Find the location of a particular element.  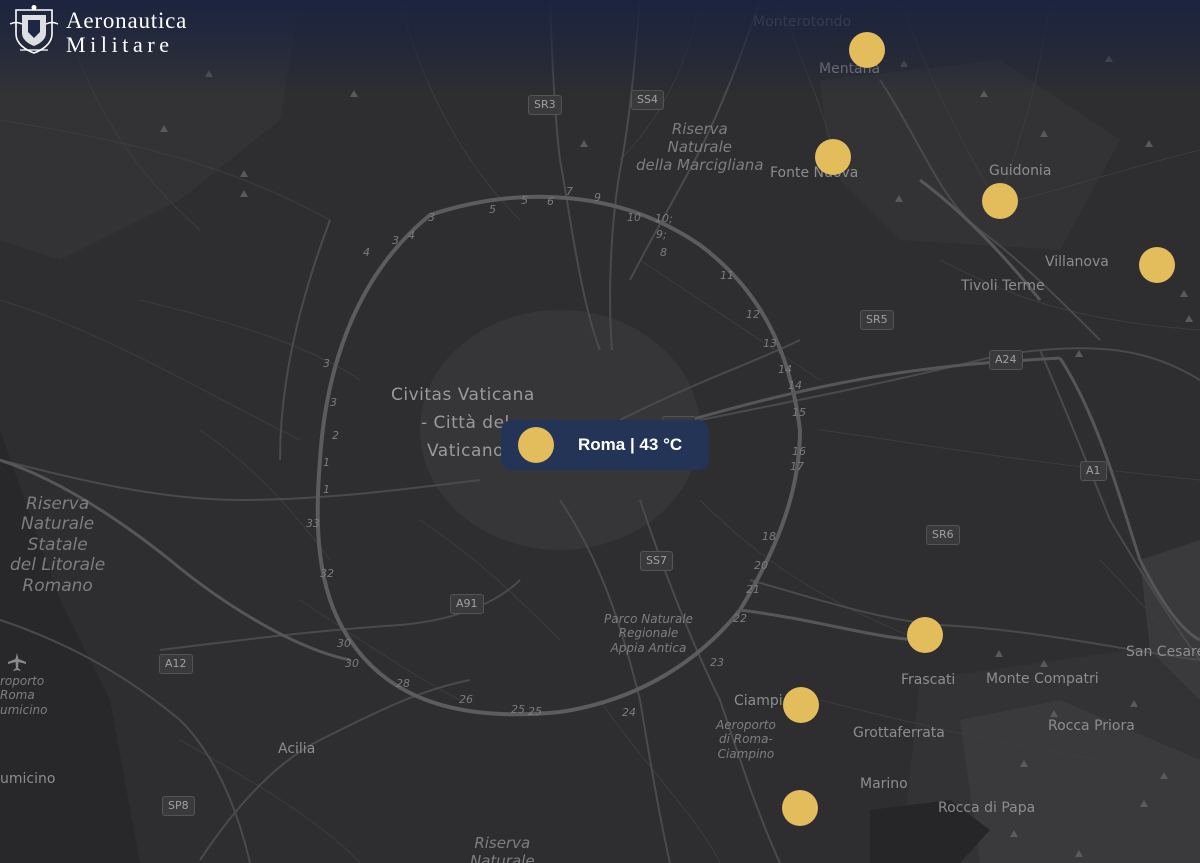

weather-marker-tivoli is located at coordinates (1157, 265).